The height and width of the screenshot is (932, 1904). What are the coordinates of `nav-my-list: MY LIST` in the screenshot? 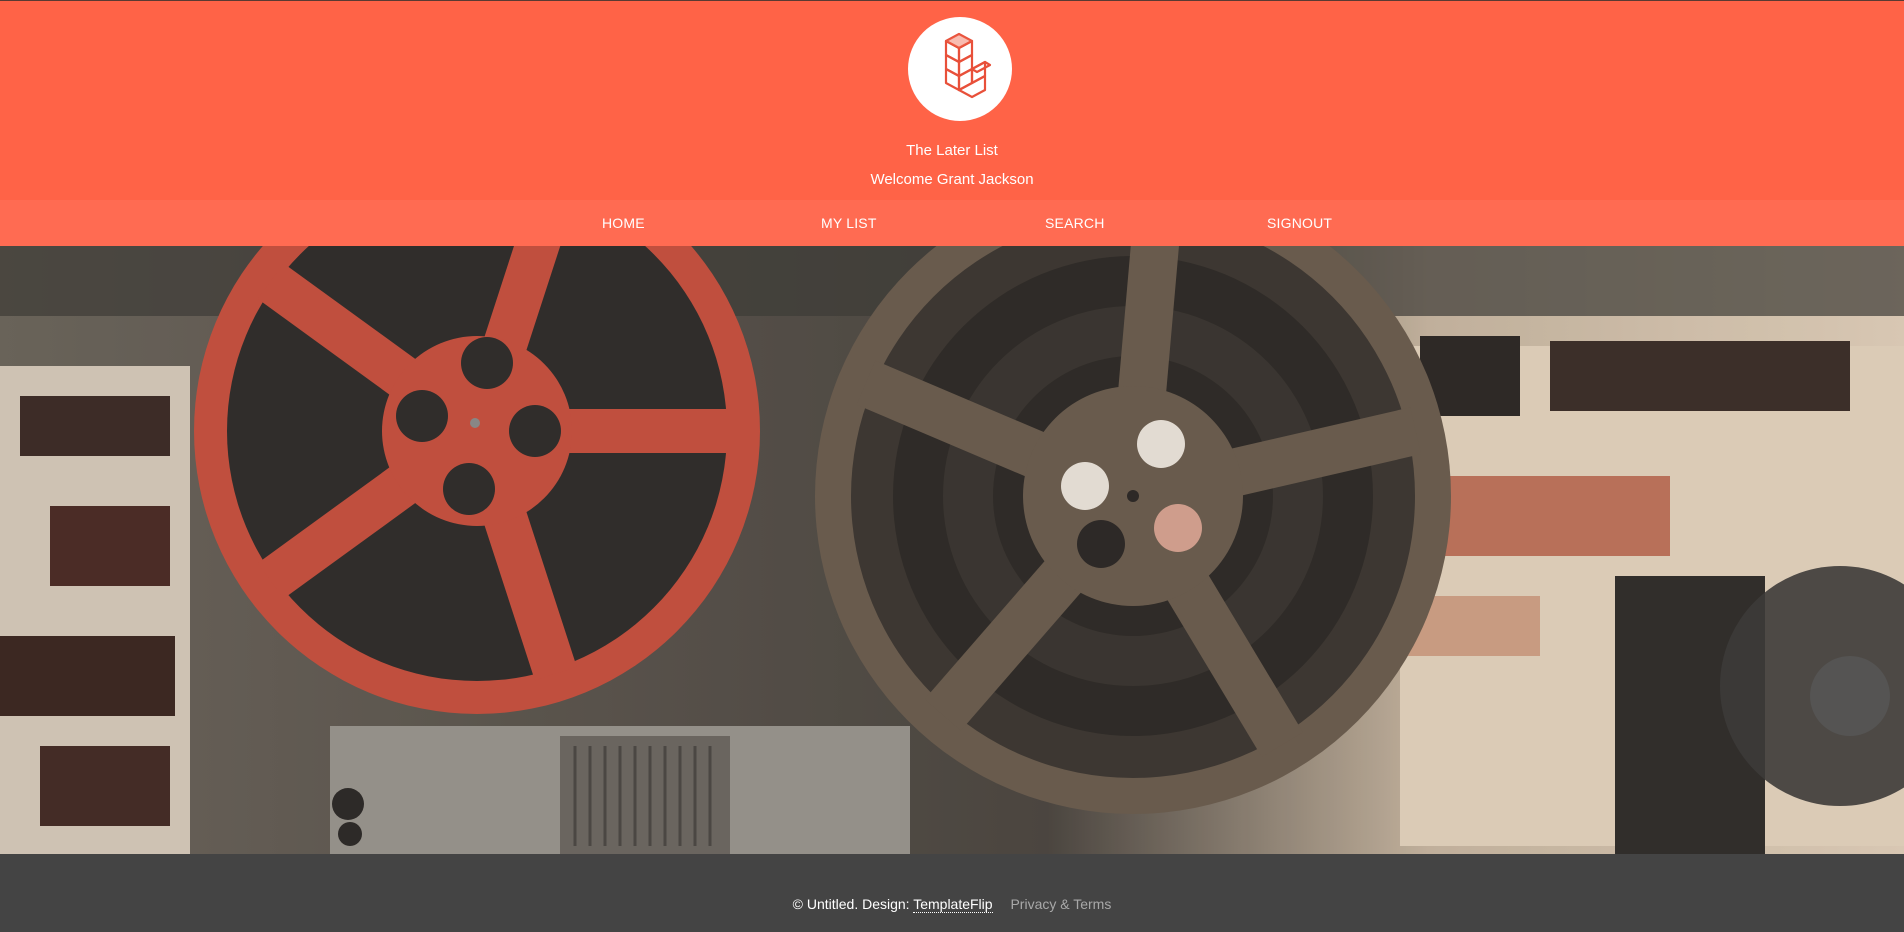 It's located at (849, 223).